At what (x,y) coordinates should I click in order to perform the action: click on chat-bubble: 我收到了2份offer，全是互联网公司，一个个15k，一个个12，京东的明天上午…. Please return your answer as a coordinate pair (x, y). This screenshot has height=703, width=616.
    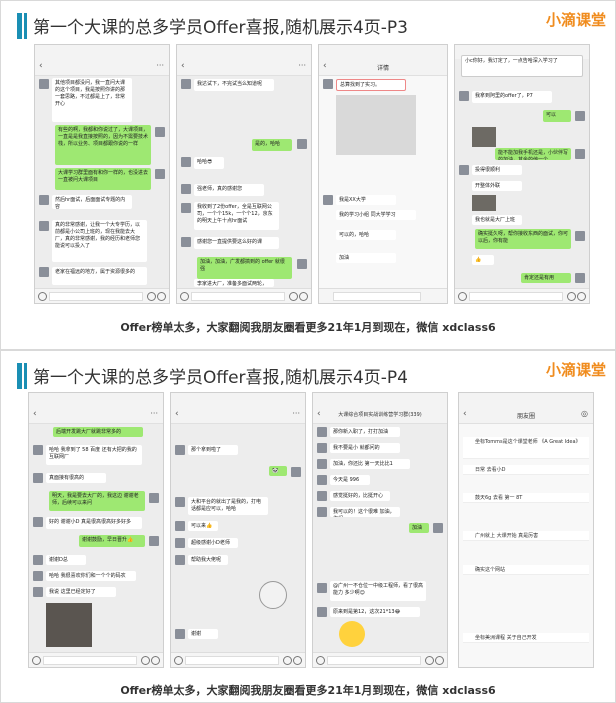
    Looking at the image, I should click on (236, 216).